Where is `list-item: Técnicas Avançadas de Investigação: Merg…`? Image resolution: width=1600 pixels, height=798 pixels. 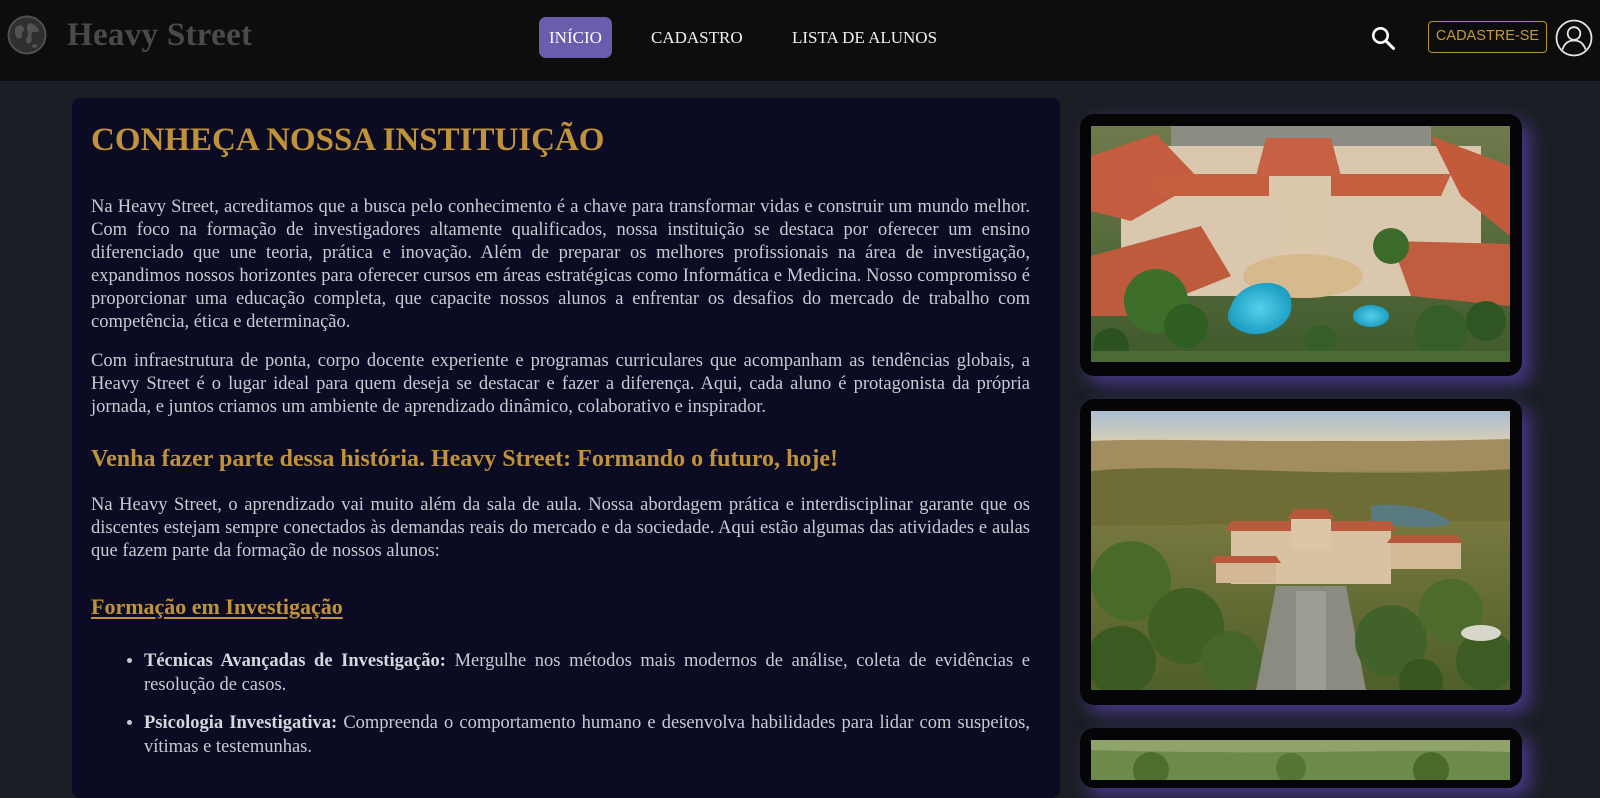 list-item: Técnicas Avançadas de Investigação: Merg… is located at coordinates (587, 673).